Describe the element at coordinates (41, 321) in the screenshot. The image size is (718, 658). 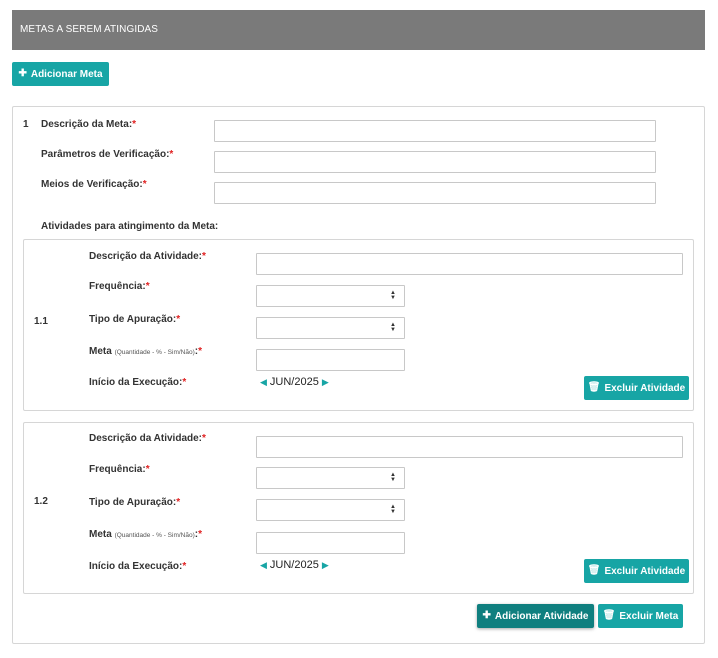
I see `activity-number: 1.1` at that location.